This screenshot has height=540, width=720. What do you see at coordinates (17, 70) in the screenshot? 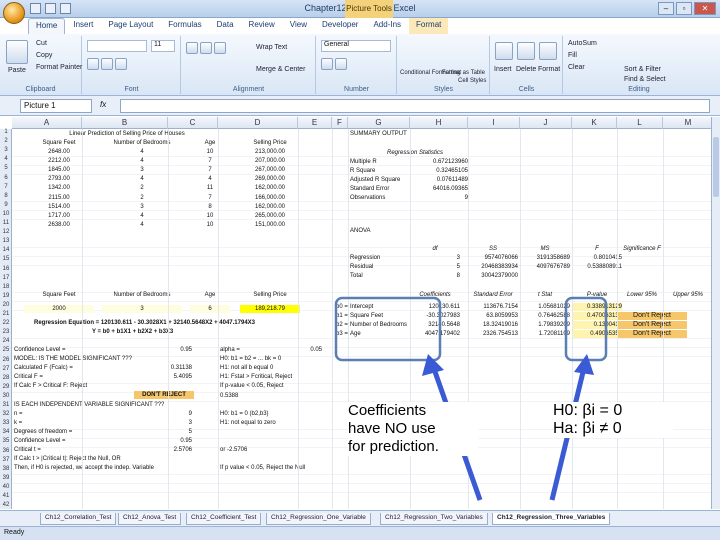
I see `paste-button: Paste` at bounding box center [17, 70].